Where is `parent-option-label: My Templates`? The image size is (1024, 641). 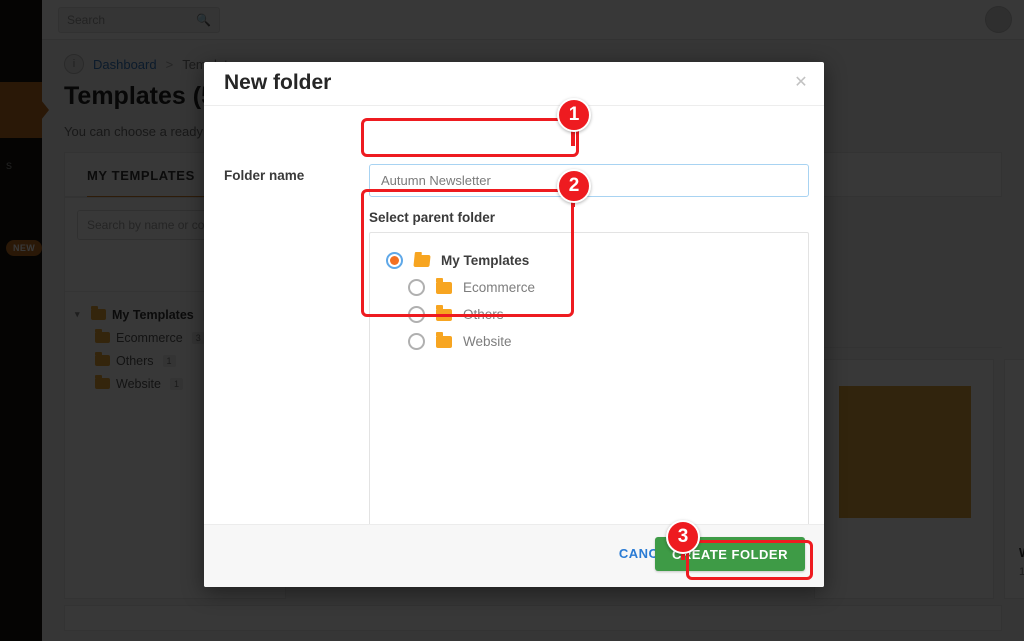
parent-option-label: My Templates is located at coordinates (485, 260).